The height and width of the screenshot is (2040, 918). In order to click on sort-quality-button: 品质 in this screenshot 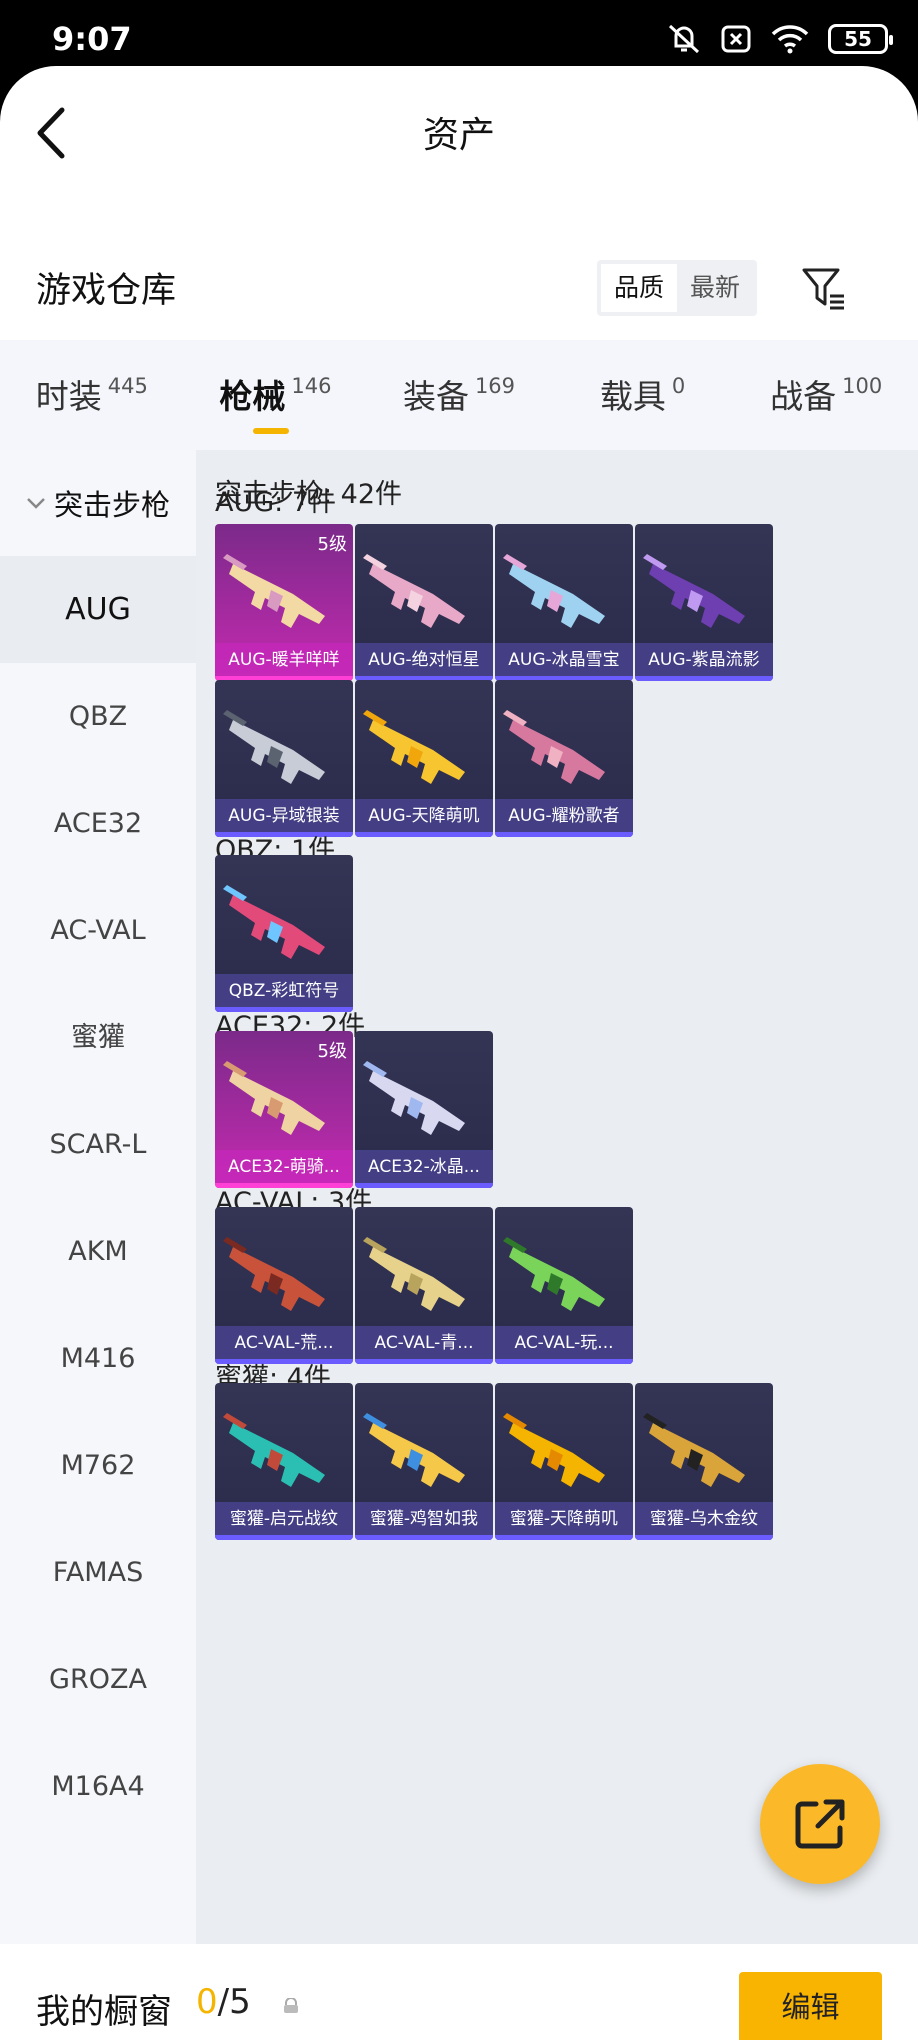, I will do `click(639, 288)`.